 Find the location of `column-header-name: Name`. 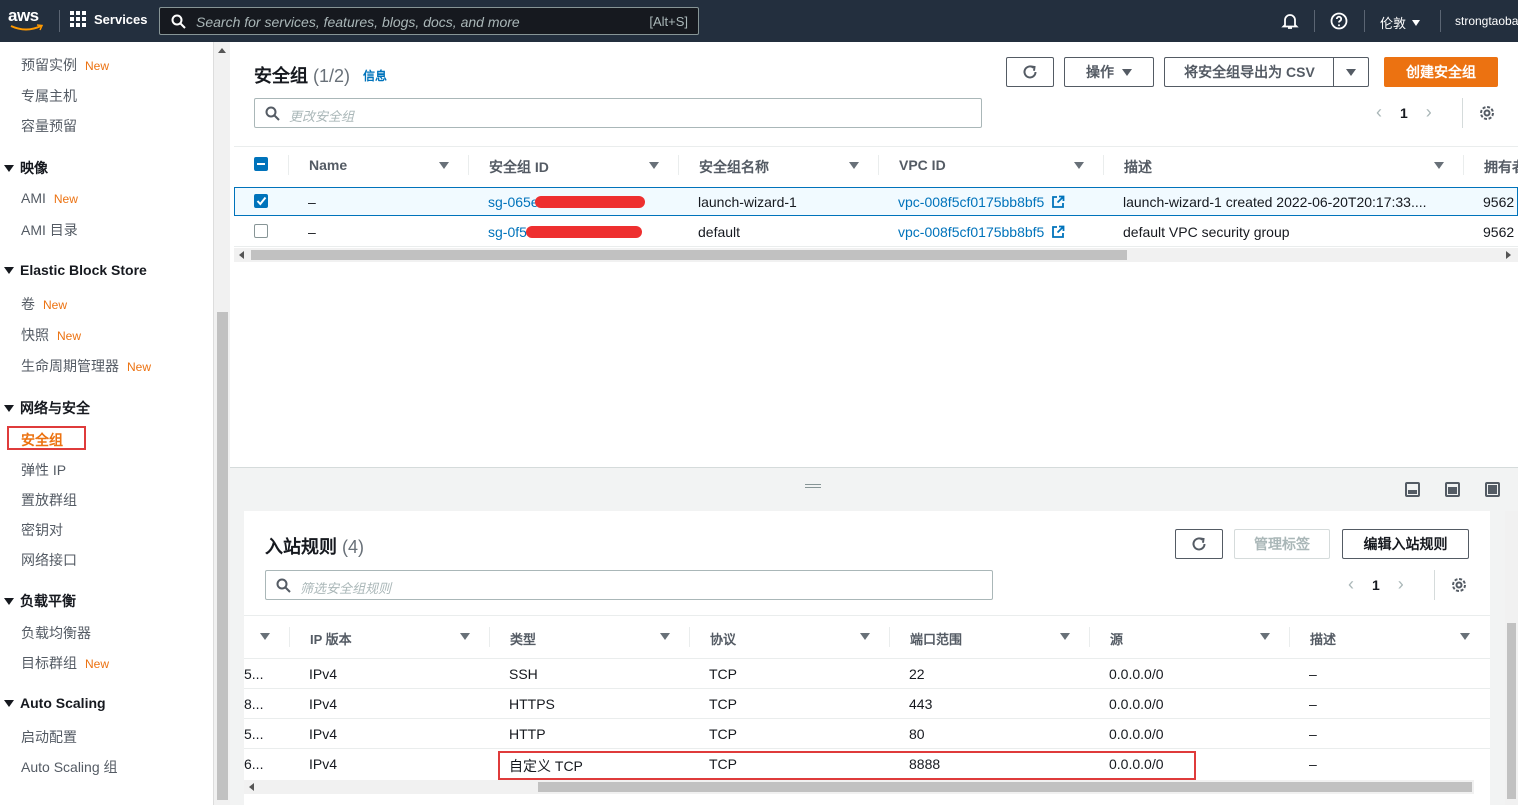

column-header-name: Name is located at coordinates (328, 165).